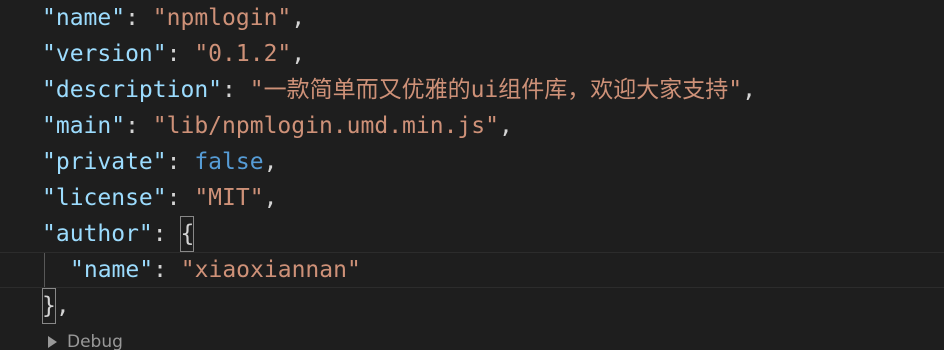 The image size is (944, 350). What do you see at coordinates (243, 54) in the screenshot?
I see `json-string-value: "0.1.2"` at bounding box center [243, 54].